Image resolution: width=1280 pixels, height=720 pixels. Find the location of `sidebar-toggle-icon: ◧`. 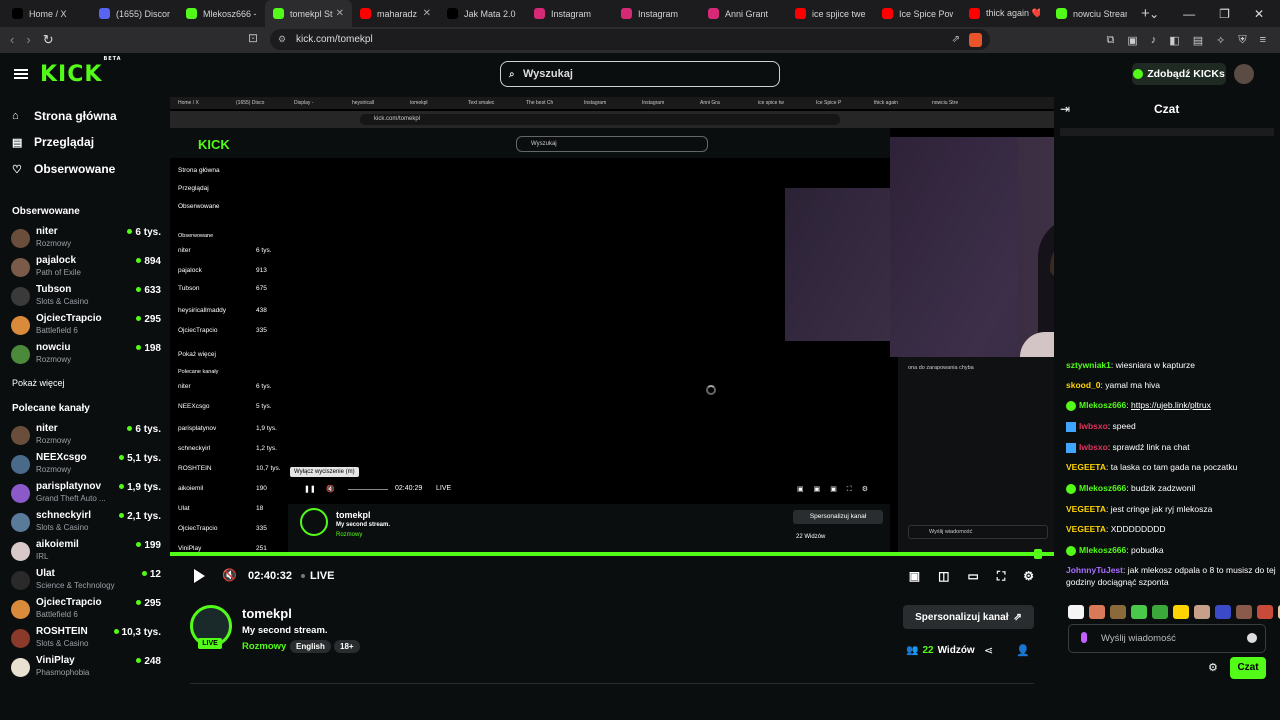

sidebar-toggle-icon: ◧ is located at coordinates (1174, 40).